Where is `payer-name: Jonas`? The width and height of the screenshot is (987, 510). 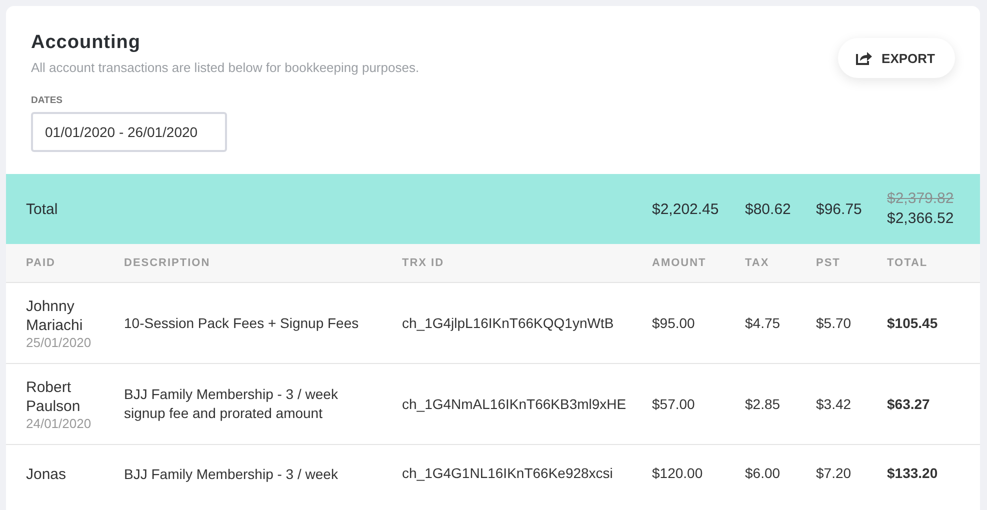
payer-name: Jonas is located at coordinates (47, 474).